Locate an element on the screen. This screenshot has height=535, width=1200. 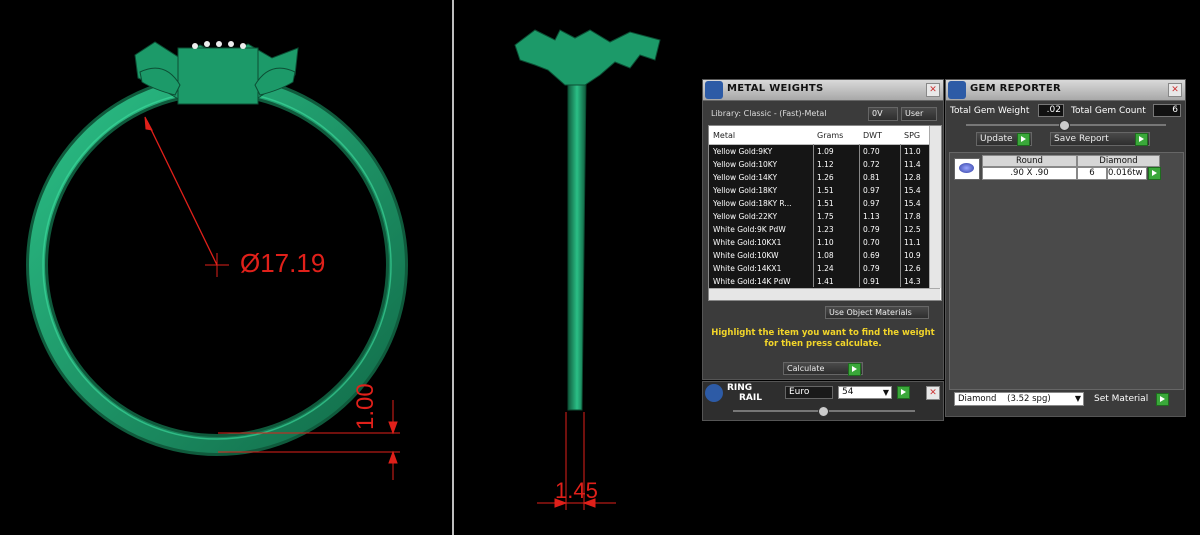
toggle-0v-label: 0V is located at coordinates (877, 113).